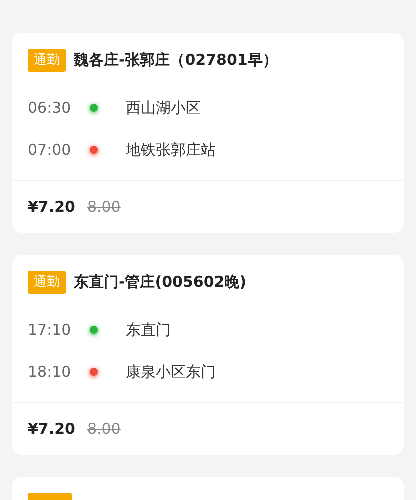  I want to click on stop-name: 地铁张郭庄站, so click(171, 150).